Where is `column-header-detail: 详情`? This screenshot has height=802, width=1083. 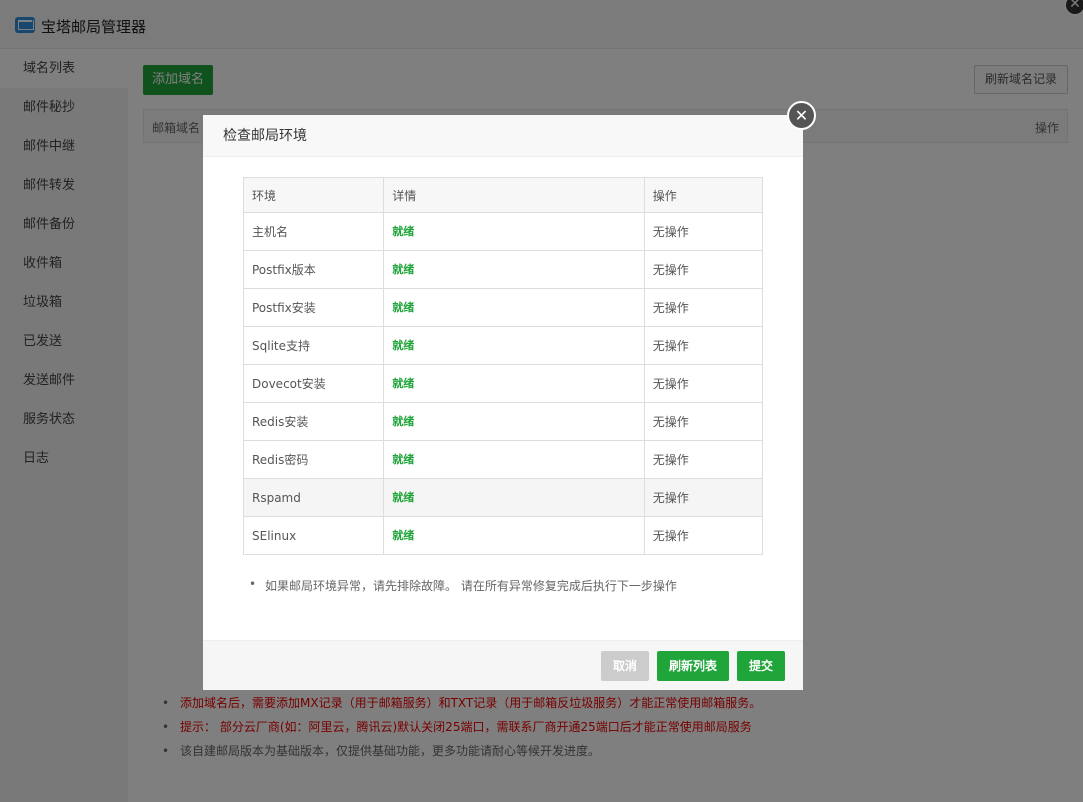
column-header-detail: 详情 is located at coordinates (514, 195).